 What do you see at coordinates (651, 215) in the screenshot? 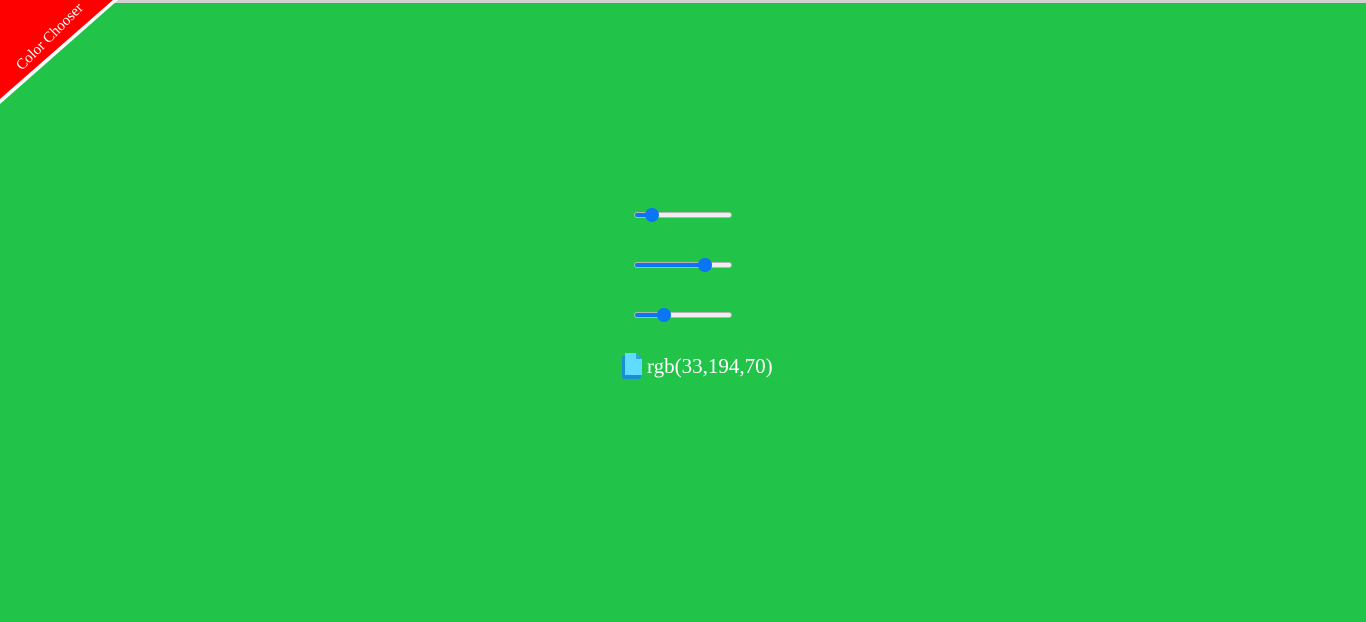
I see `red-slider-thumb` at bounding box center [651, 215].